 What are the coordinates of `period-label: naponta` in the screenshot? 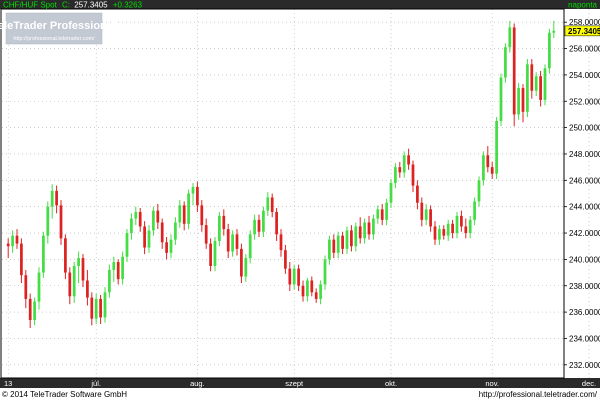 It's located at (582, 5).